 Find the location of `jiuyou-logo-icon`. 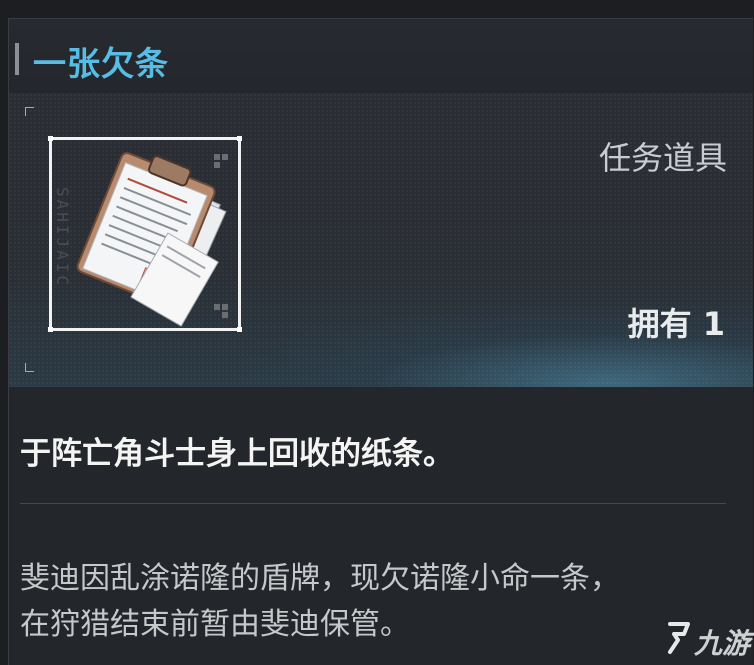

jiuyou-logo-icon is located at coordinates (679, 638).